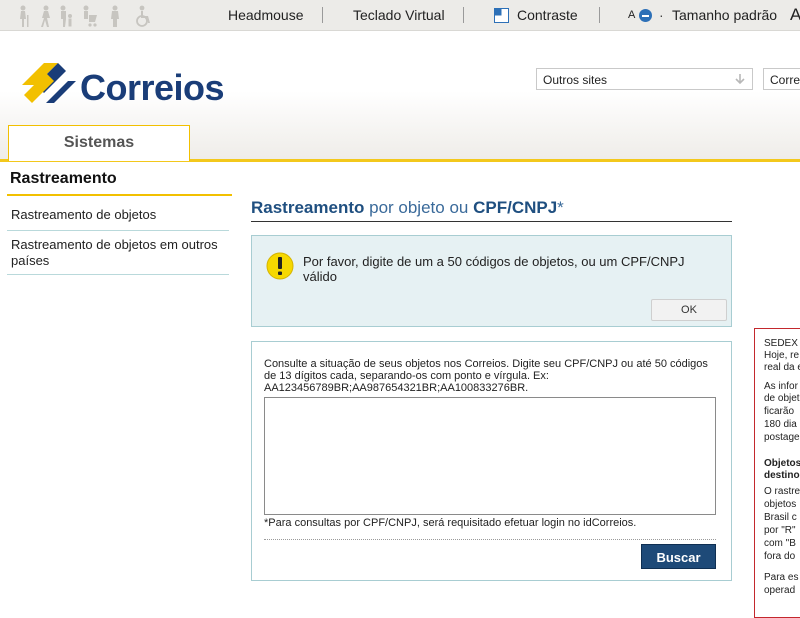  I want to click on stroller-icon, so click(90, 16).